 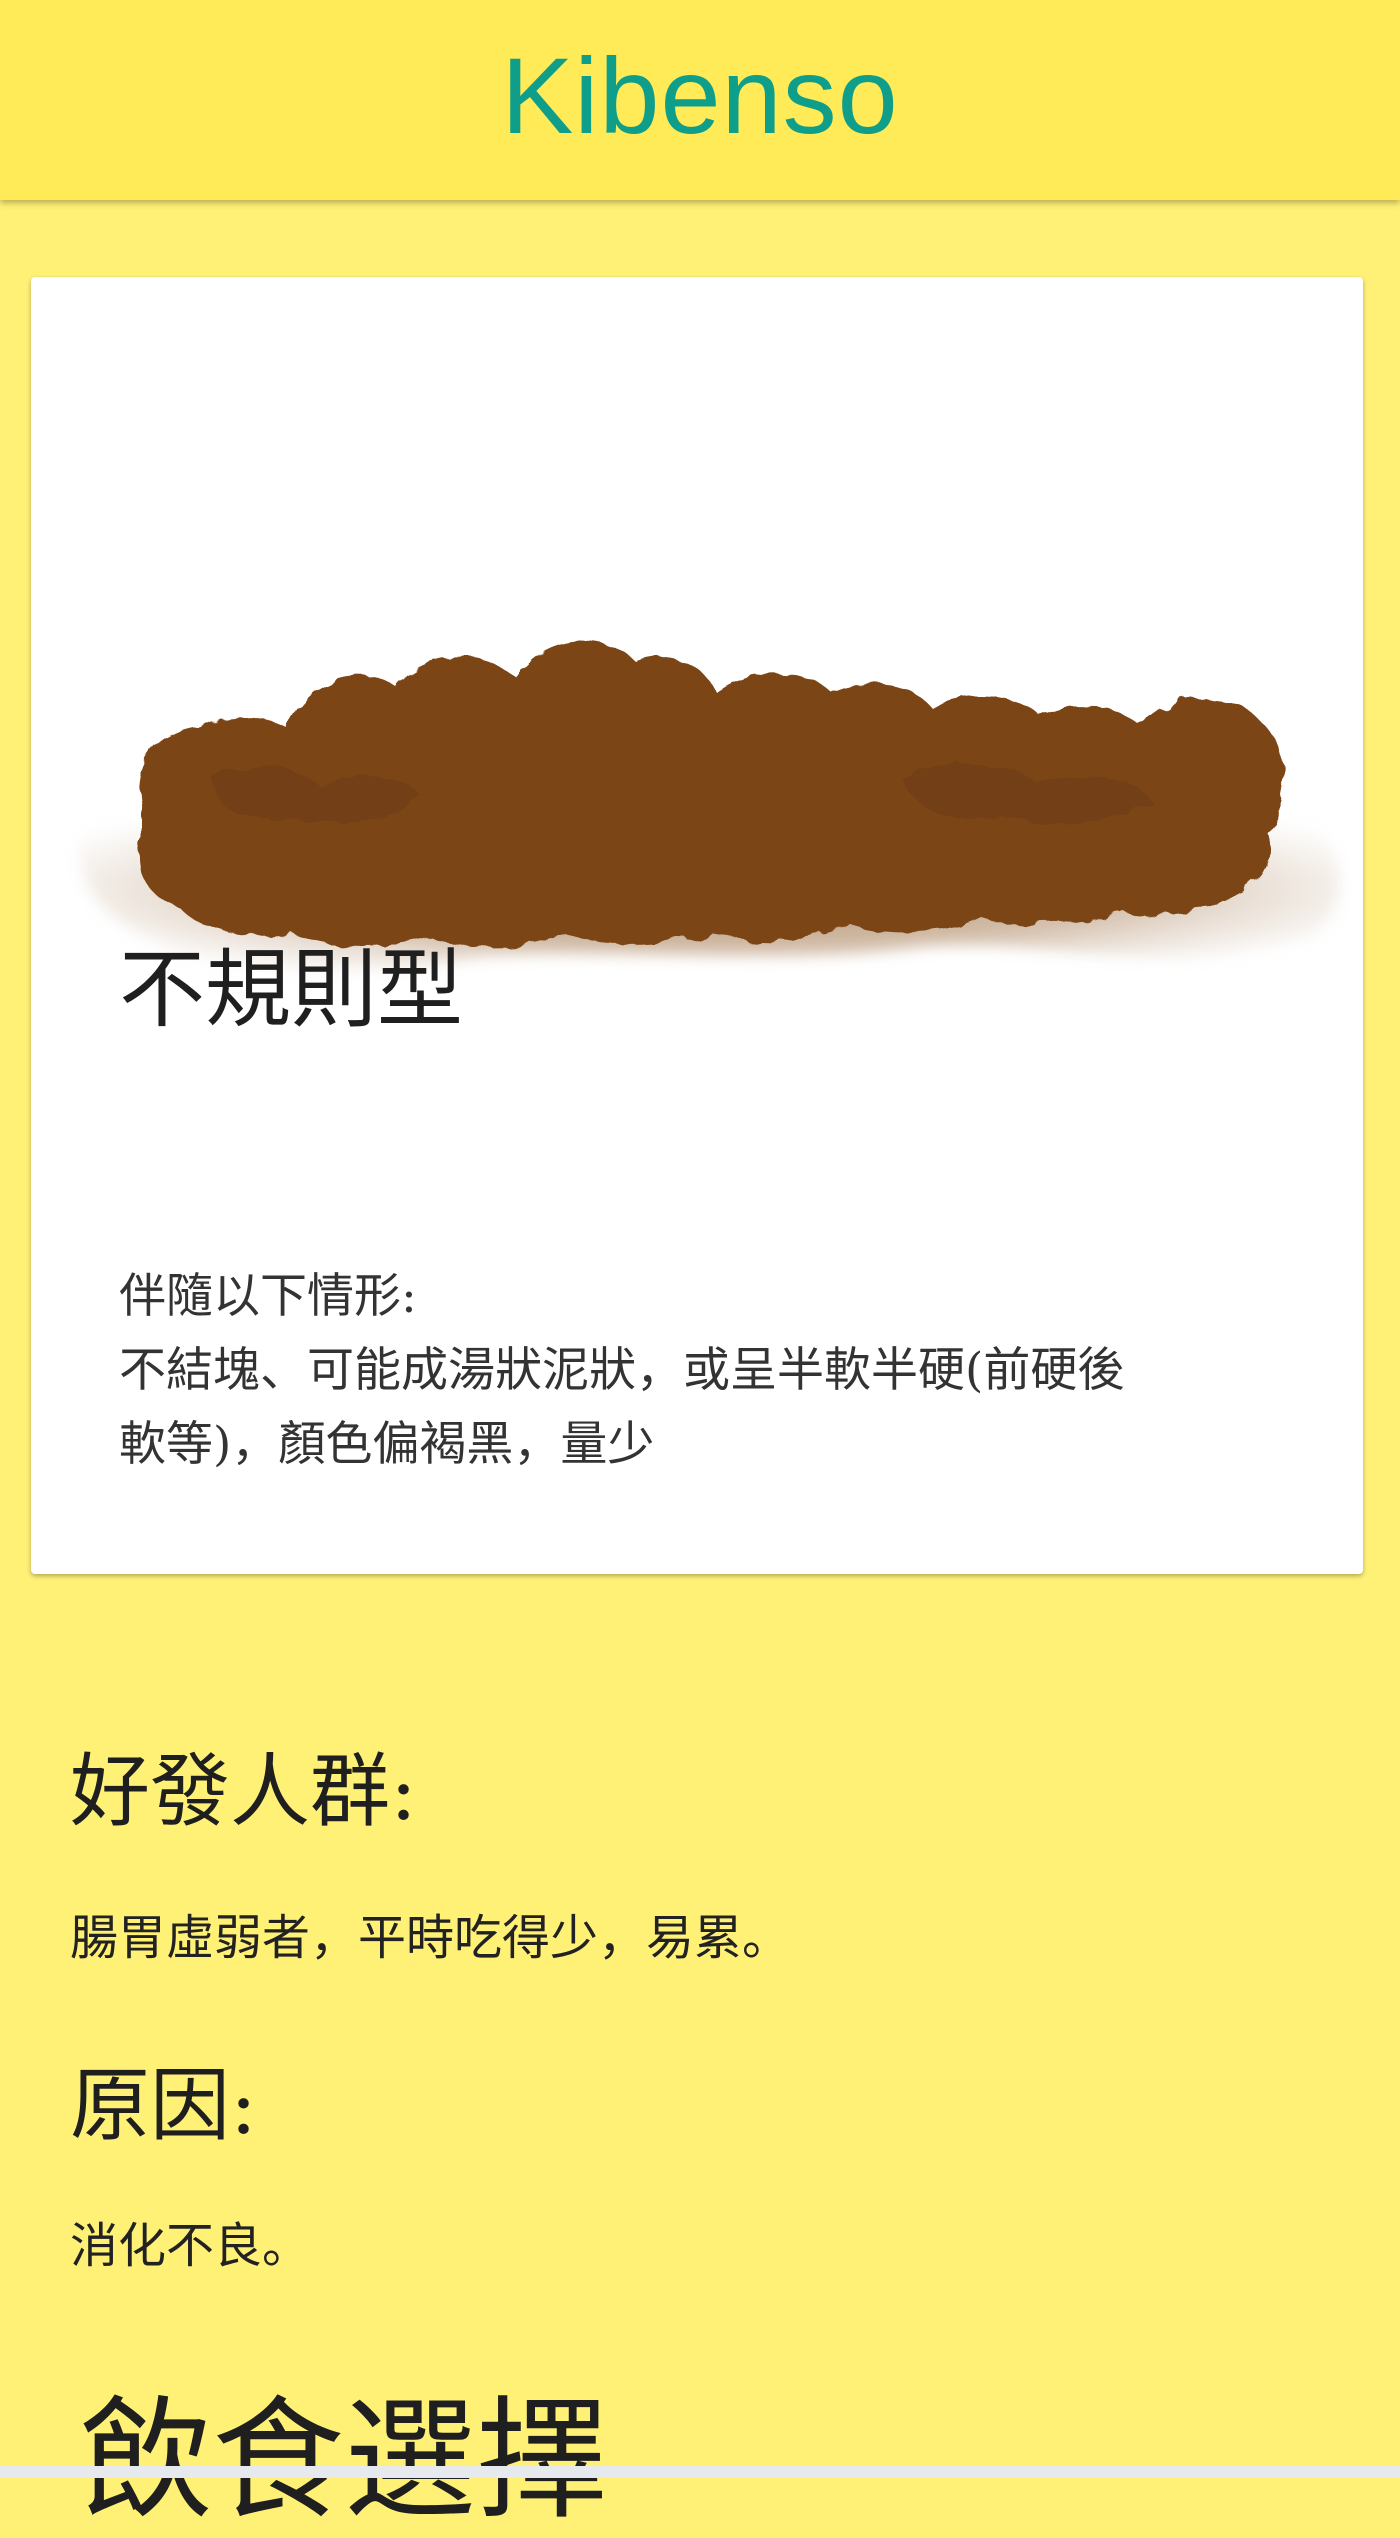 I want to click on description-line-2: 軟等)，顏色偏褐黑，量少, so click(x=387, y=1444).